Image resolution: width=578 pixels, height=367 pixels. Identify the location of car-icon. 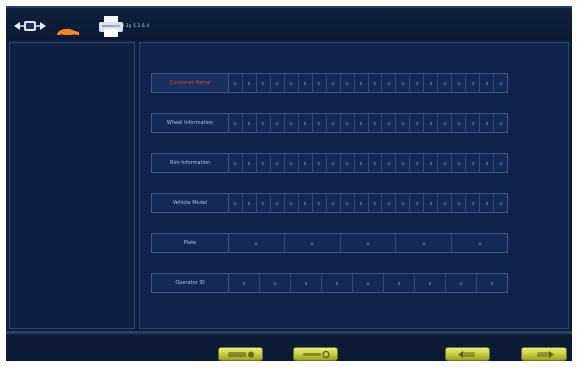
(68, 29).